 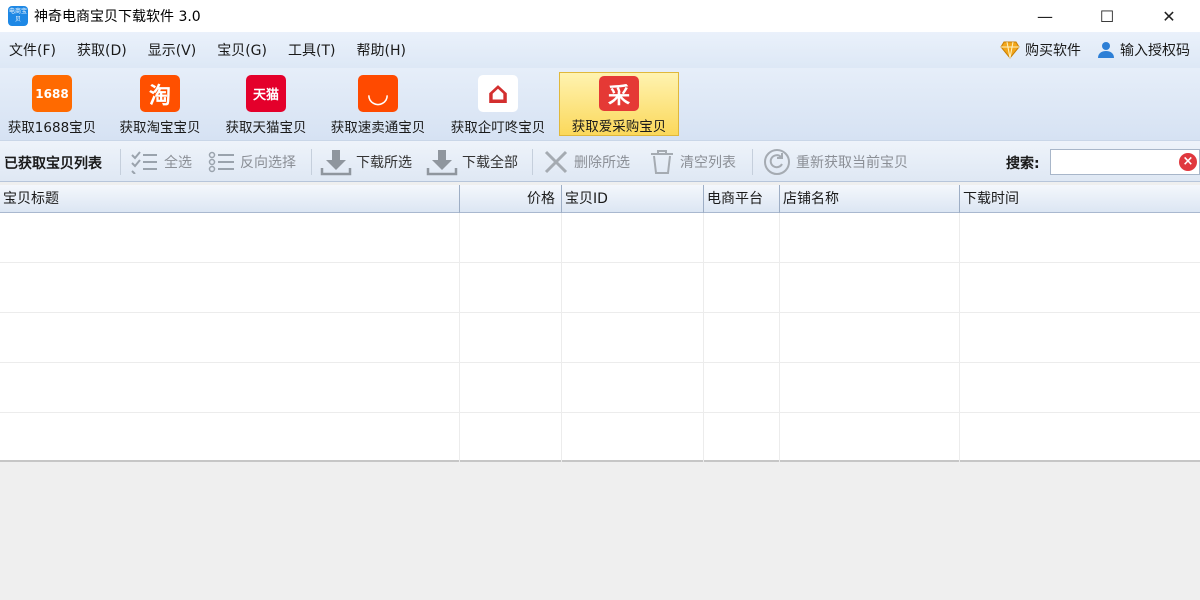 I want to click on column-header-price: 价格, so click(x=511, y=199).